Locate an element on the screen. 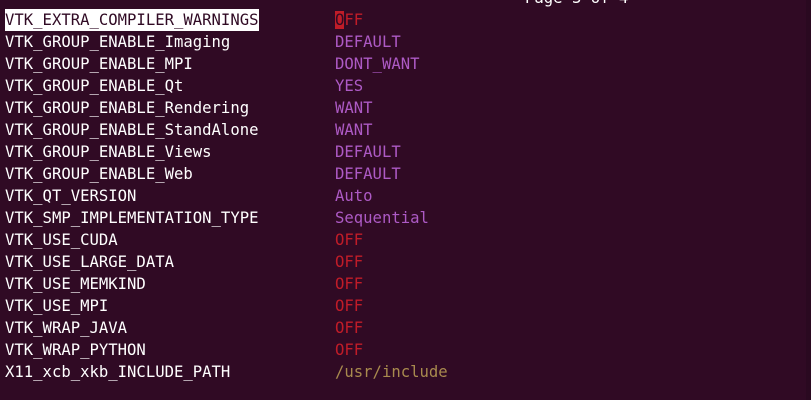  cache-entry-key: VTK_GROUP_ENABLE_Imaging is located at coordinates (117, 42).